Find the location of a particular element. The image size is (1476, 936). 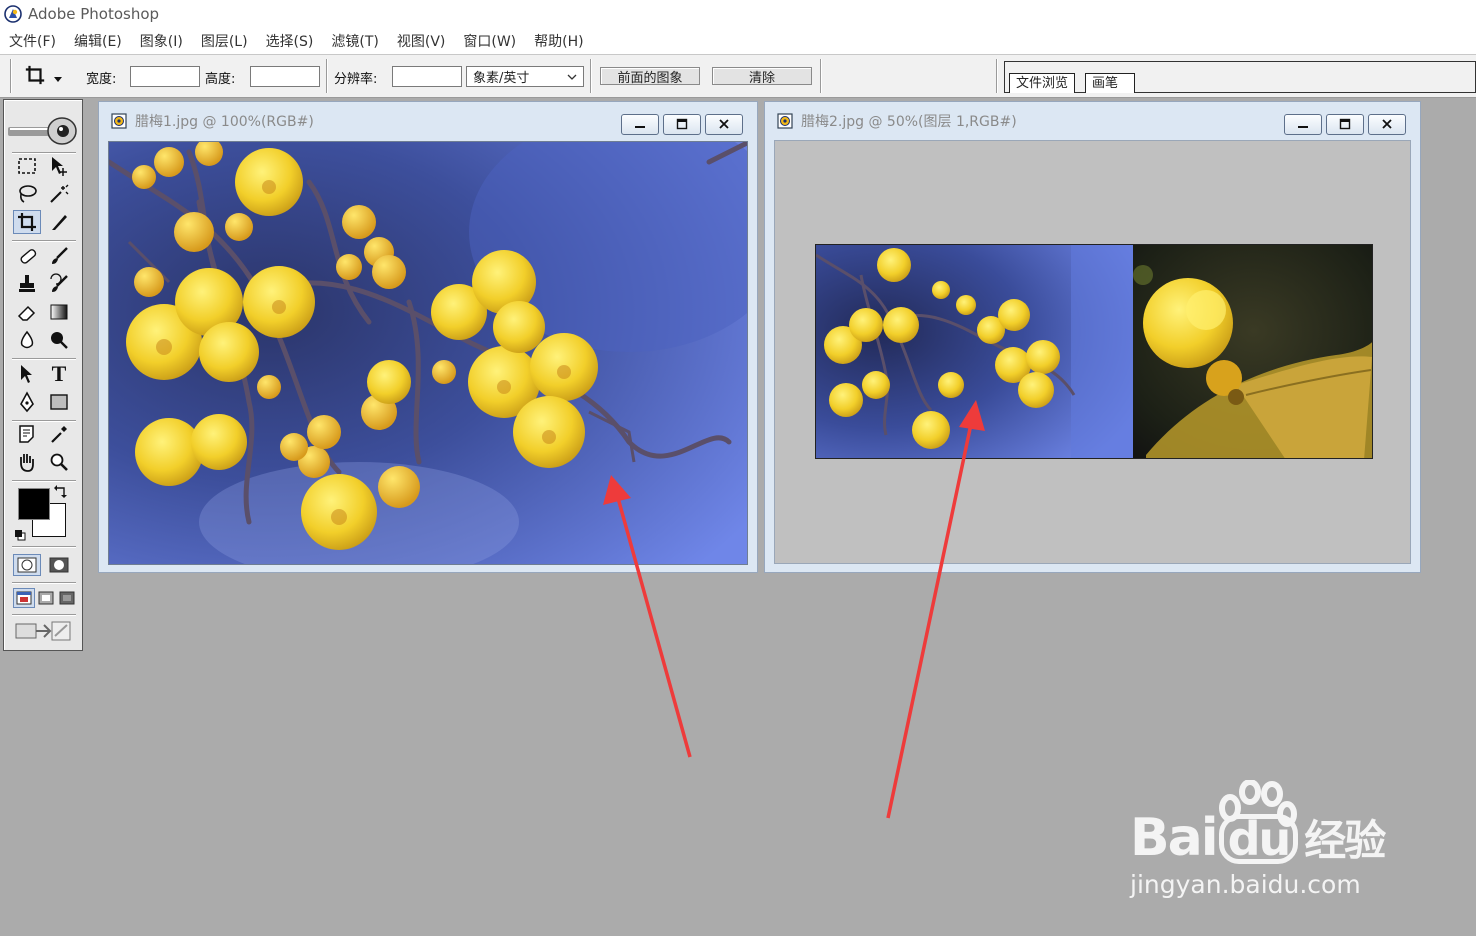

watermark-url: jingyan.baidu.com is located at coordinates (1245, 884).